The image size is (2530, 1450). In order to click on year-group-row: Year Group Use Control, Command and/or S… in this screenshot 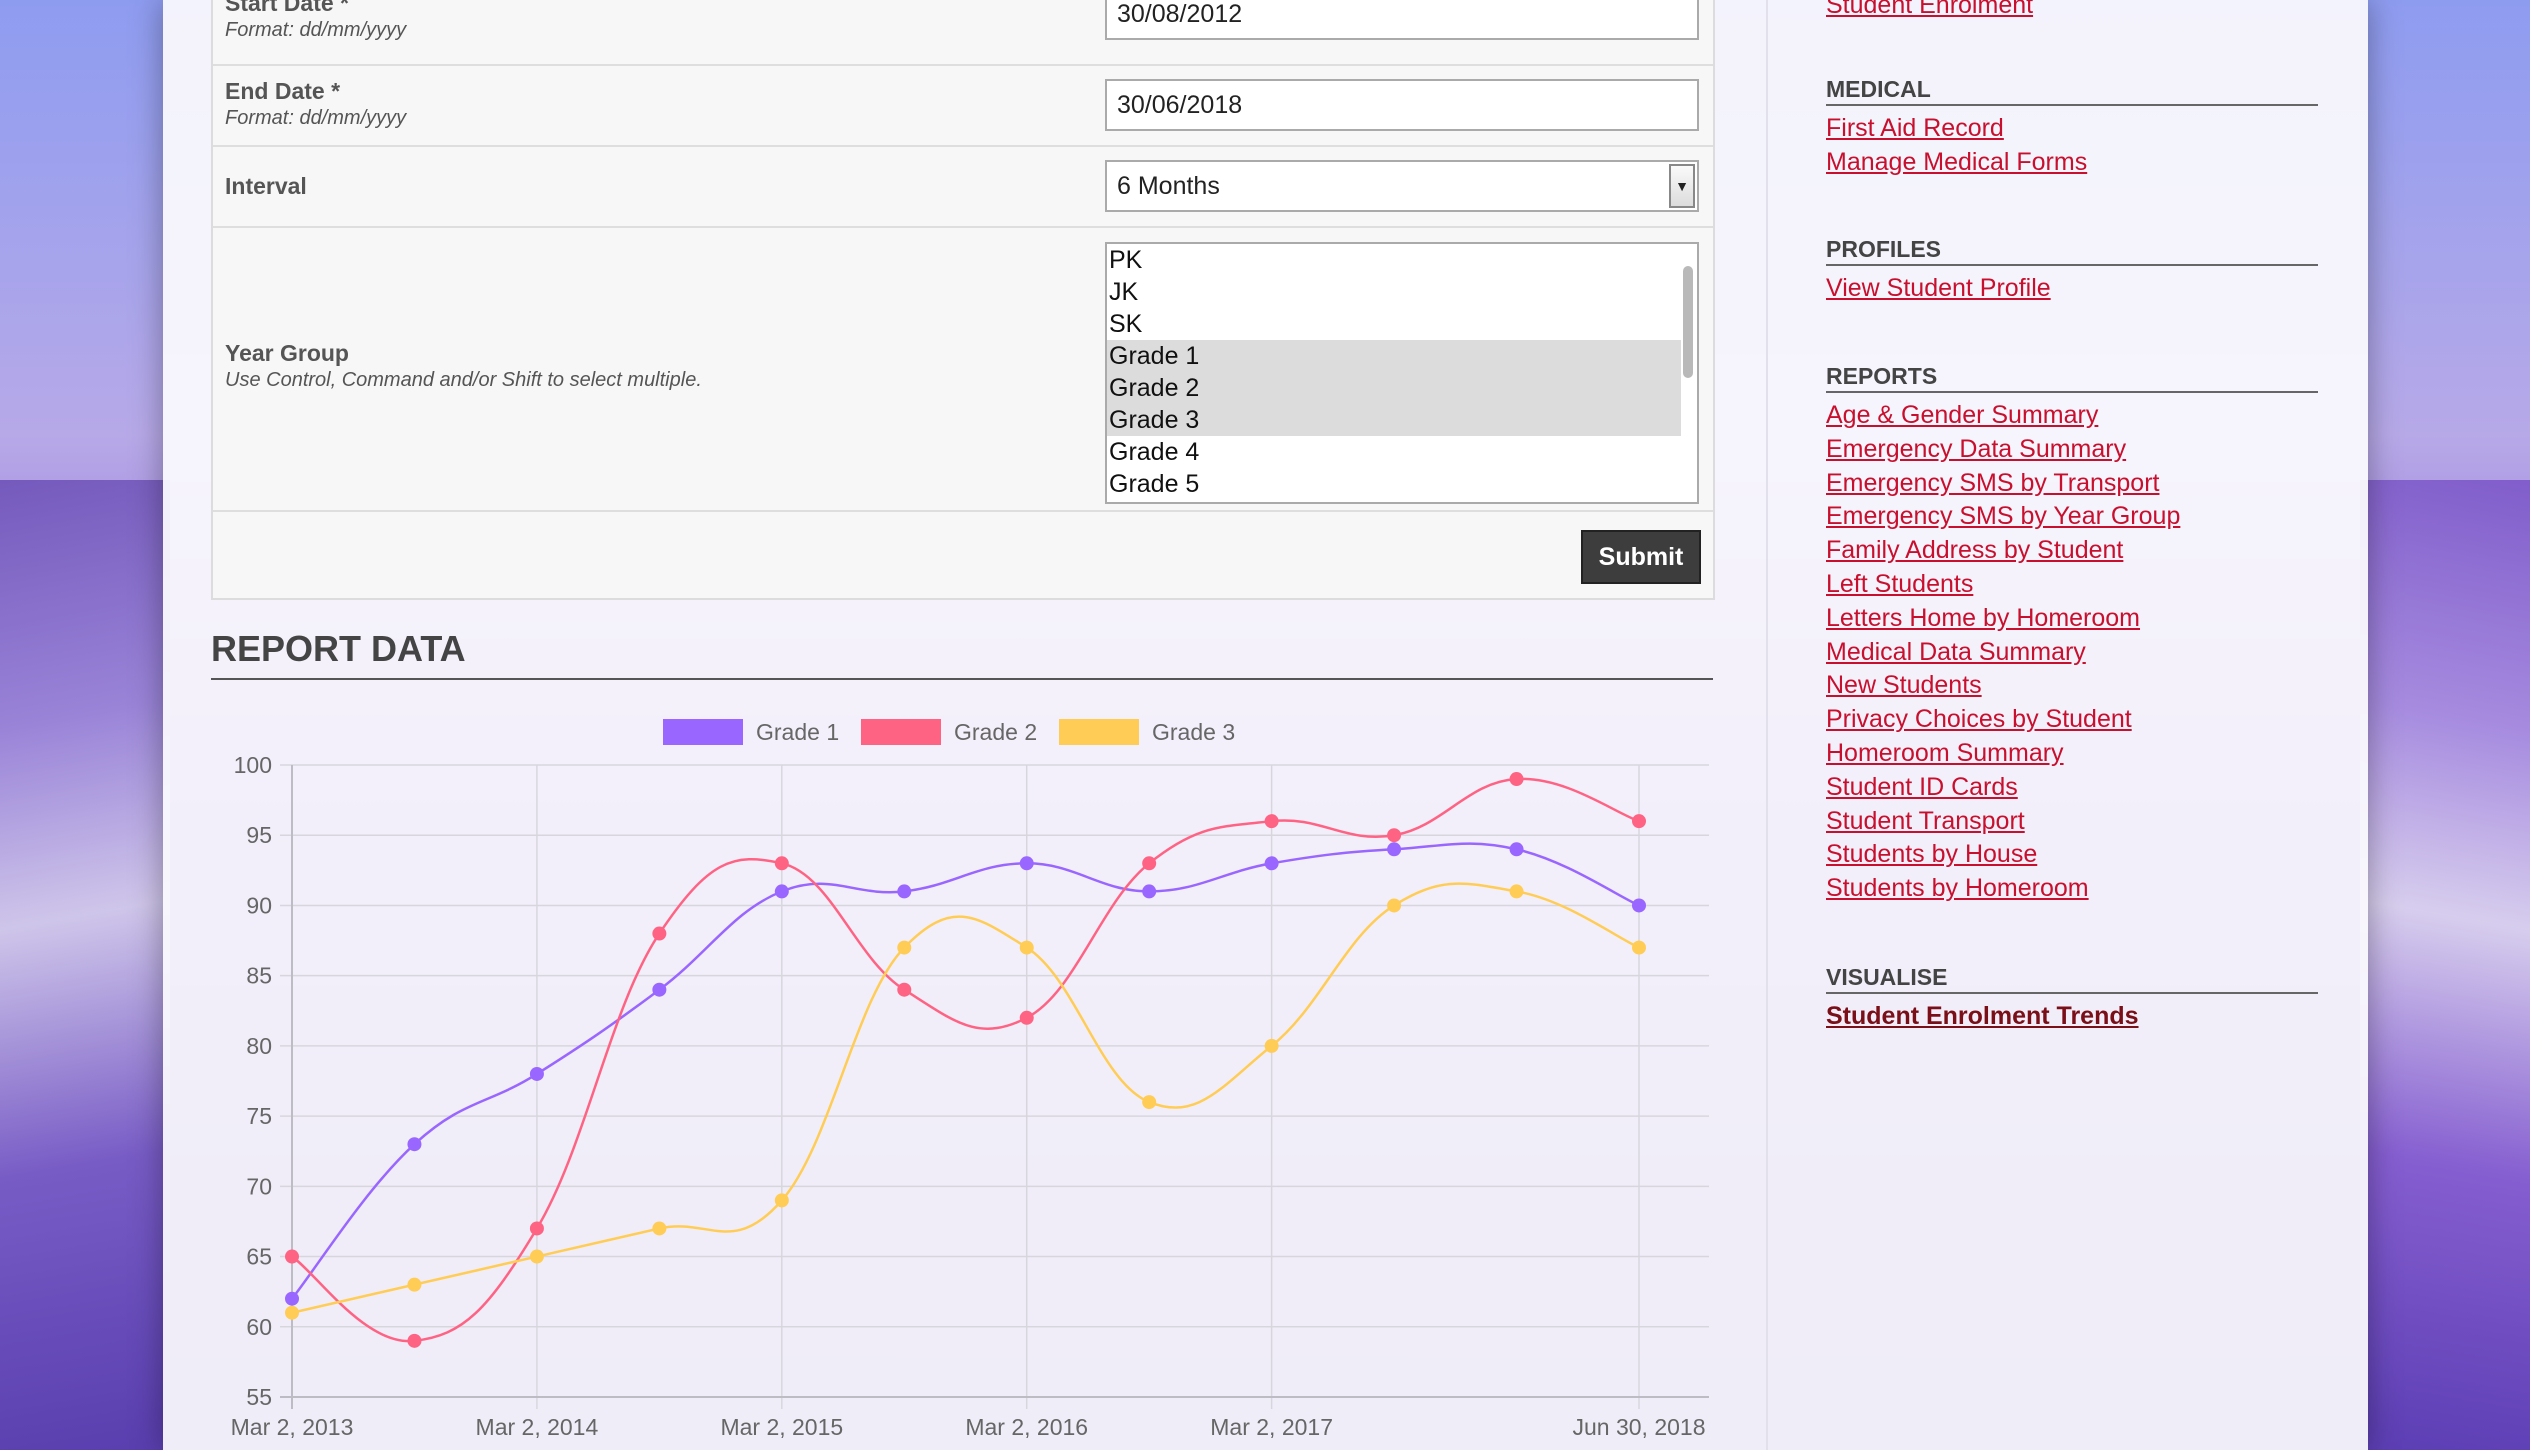, I will do `click(963, 370)`.